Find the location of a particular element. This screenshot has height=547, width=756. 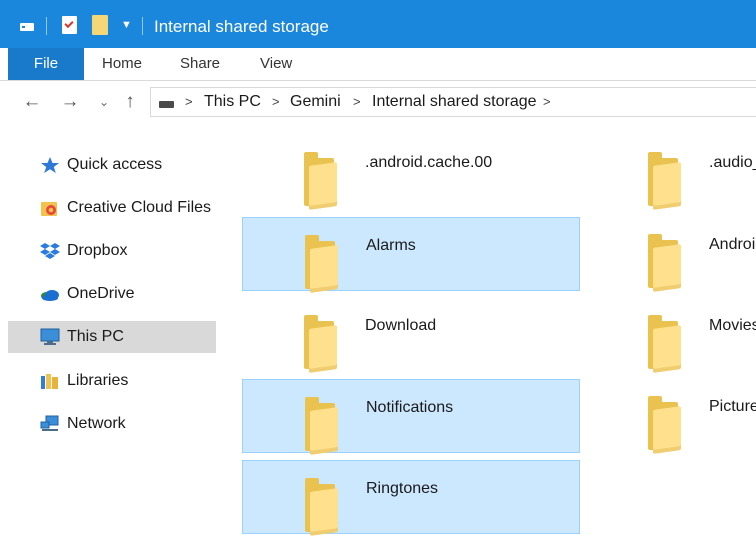

onedrive-icon is located at coordinates (50, 295).